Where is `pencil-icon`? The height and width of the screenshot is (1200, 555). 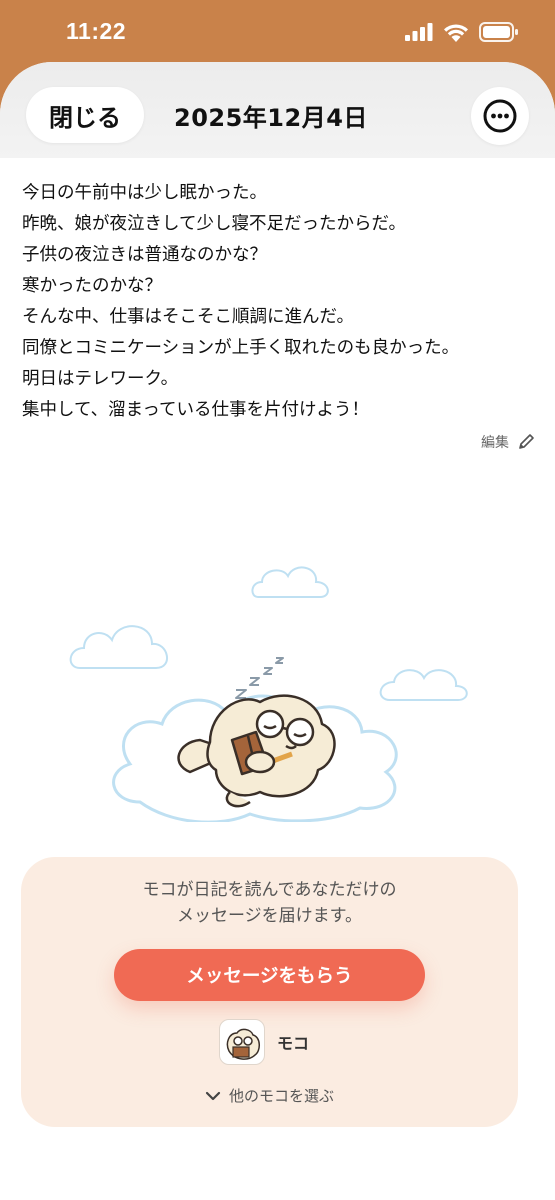 pencil-icon is located at coordinates (526, 441).